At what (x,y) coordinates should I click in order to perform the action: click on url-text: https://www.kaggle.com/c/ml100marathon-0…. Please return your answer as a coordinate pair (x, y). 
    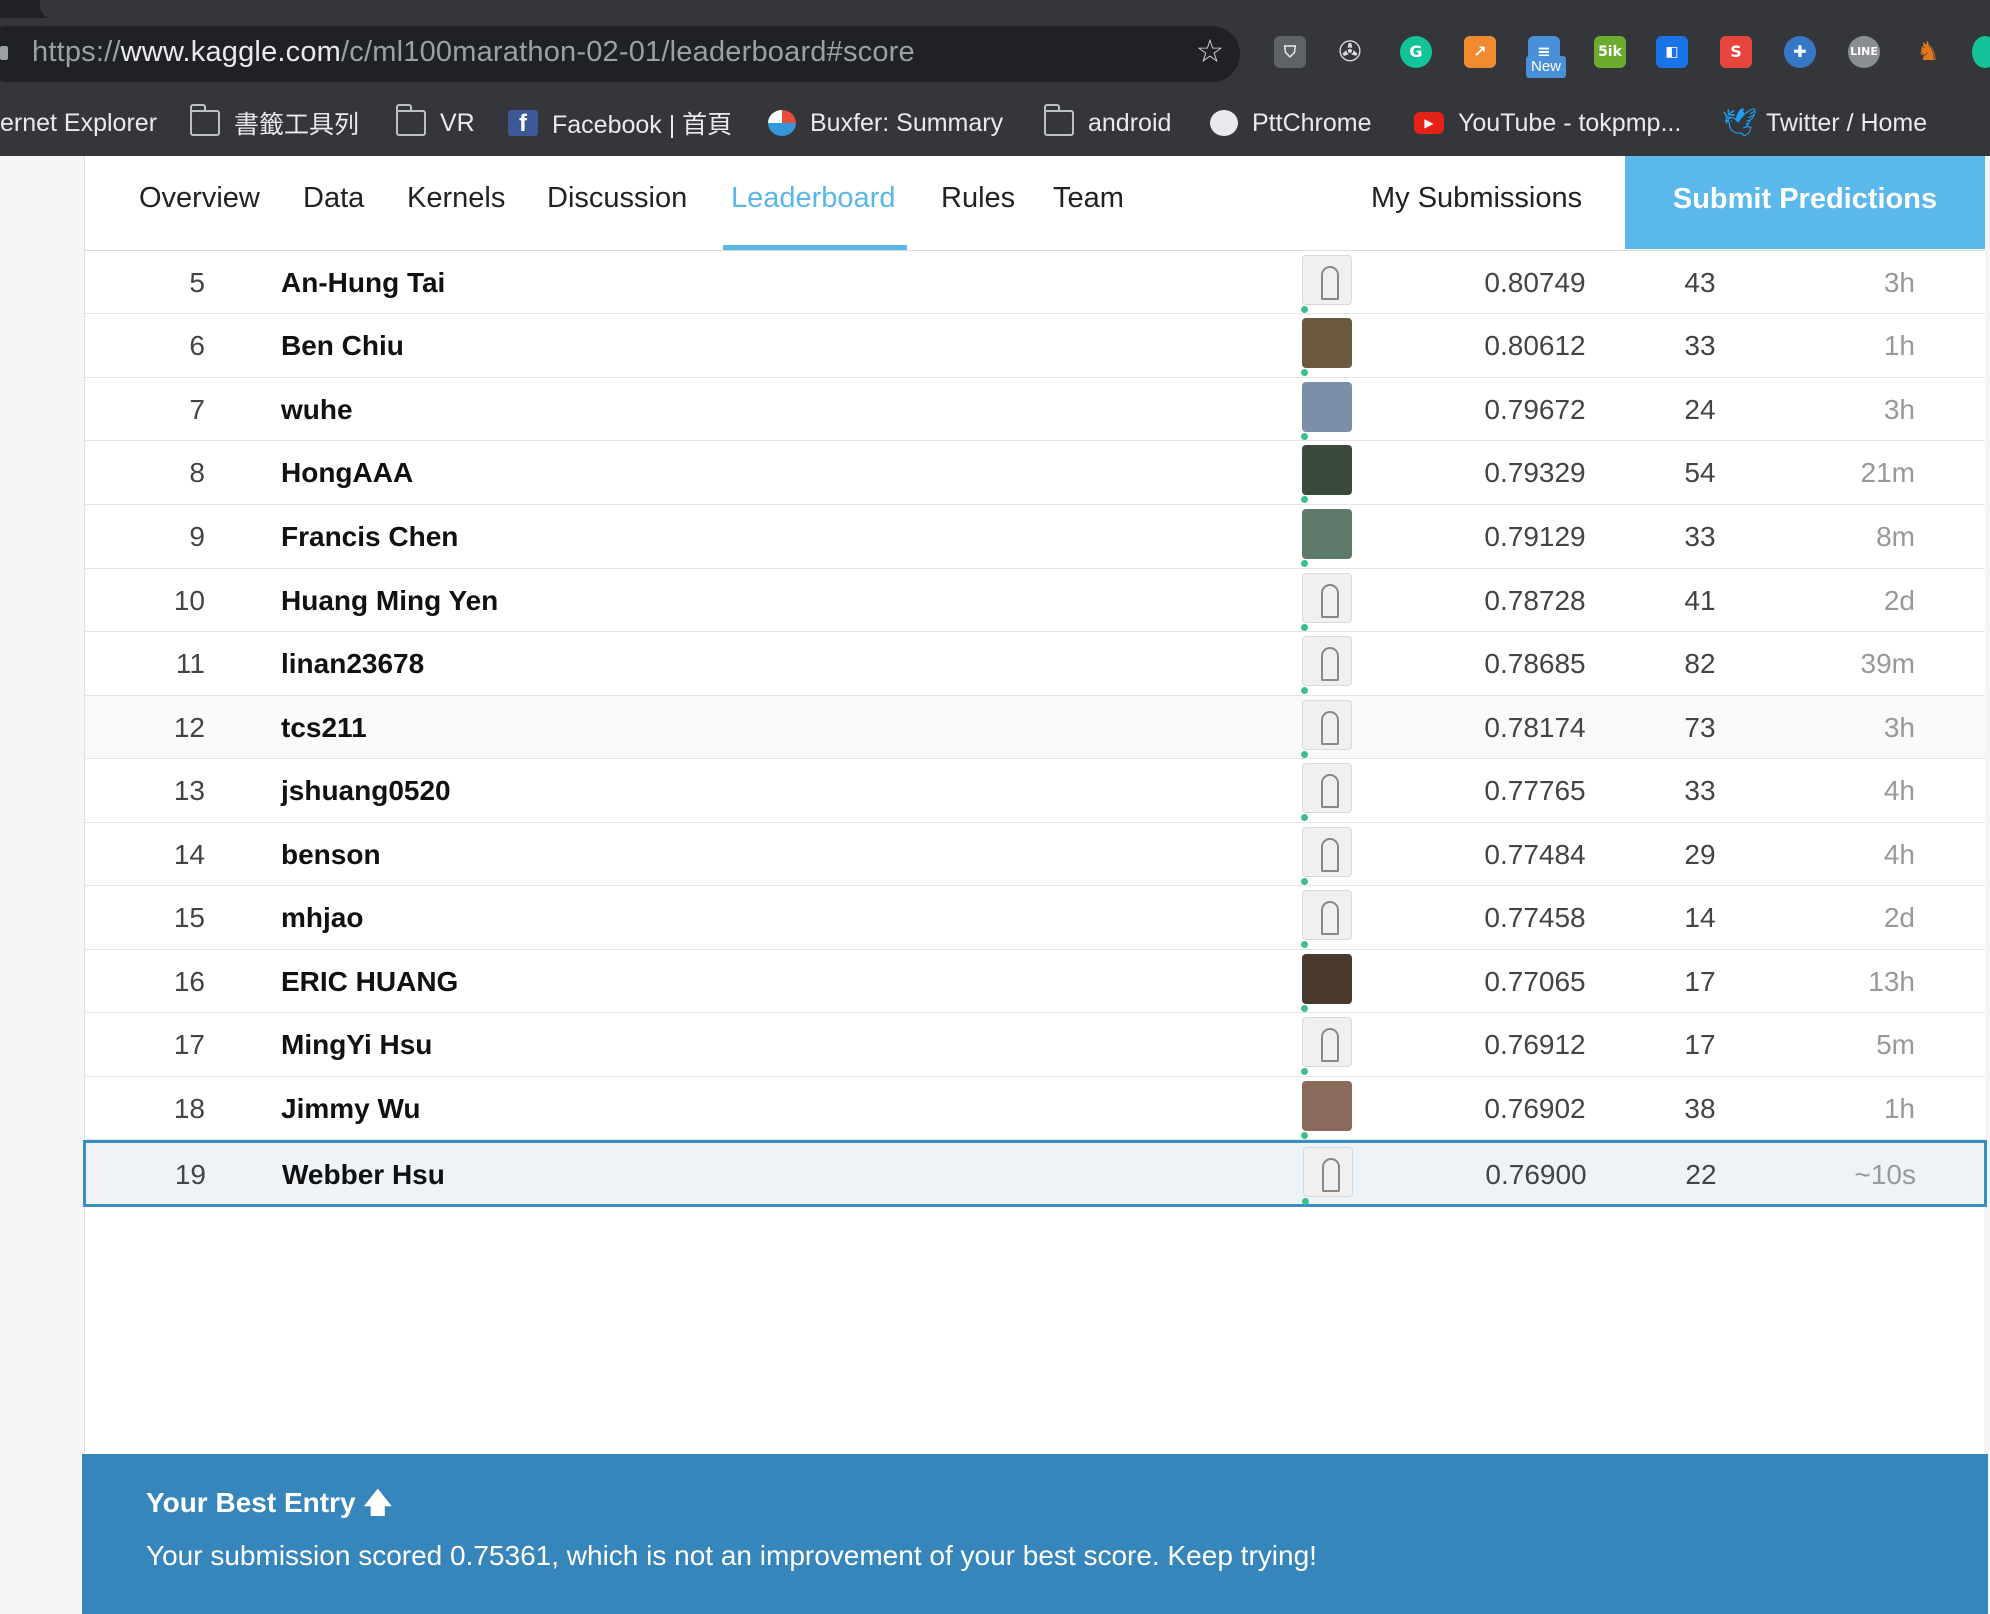
    Looking at the image, I should click on (473, 52).